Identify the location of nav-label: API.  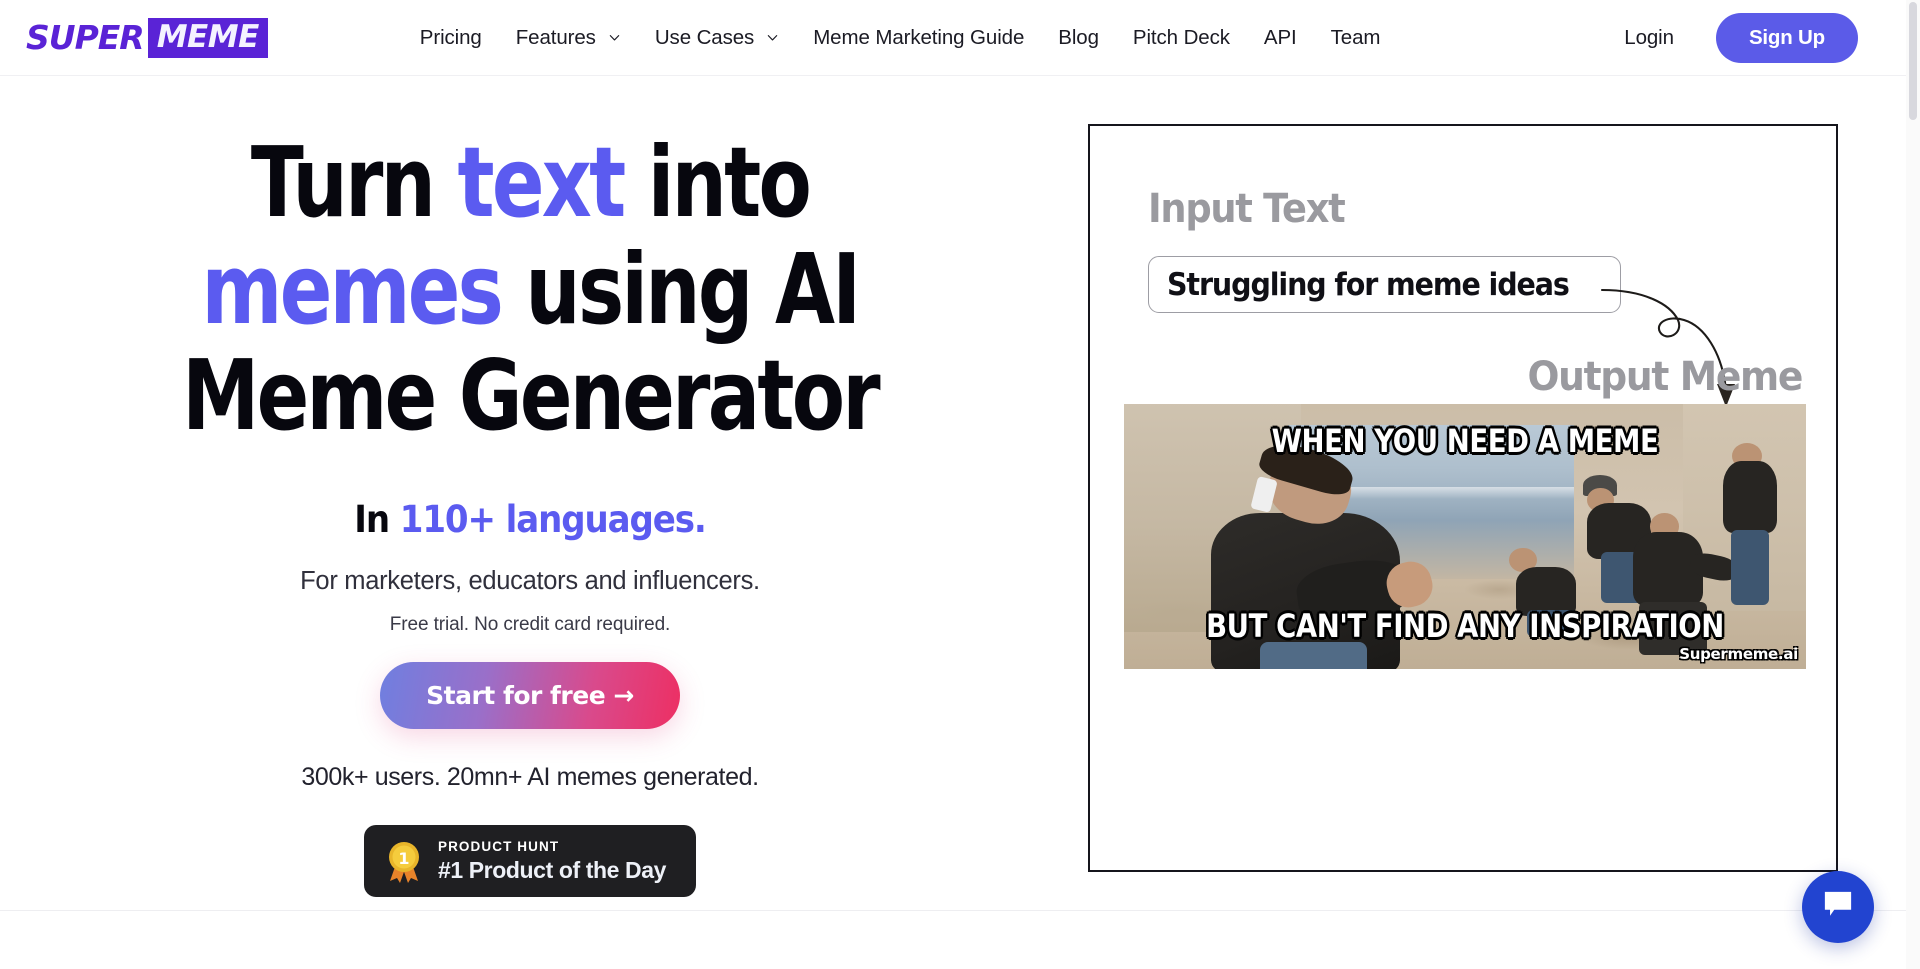
(1280, 37).